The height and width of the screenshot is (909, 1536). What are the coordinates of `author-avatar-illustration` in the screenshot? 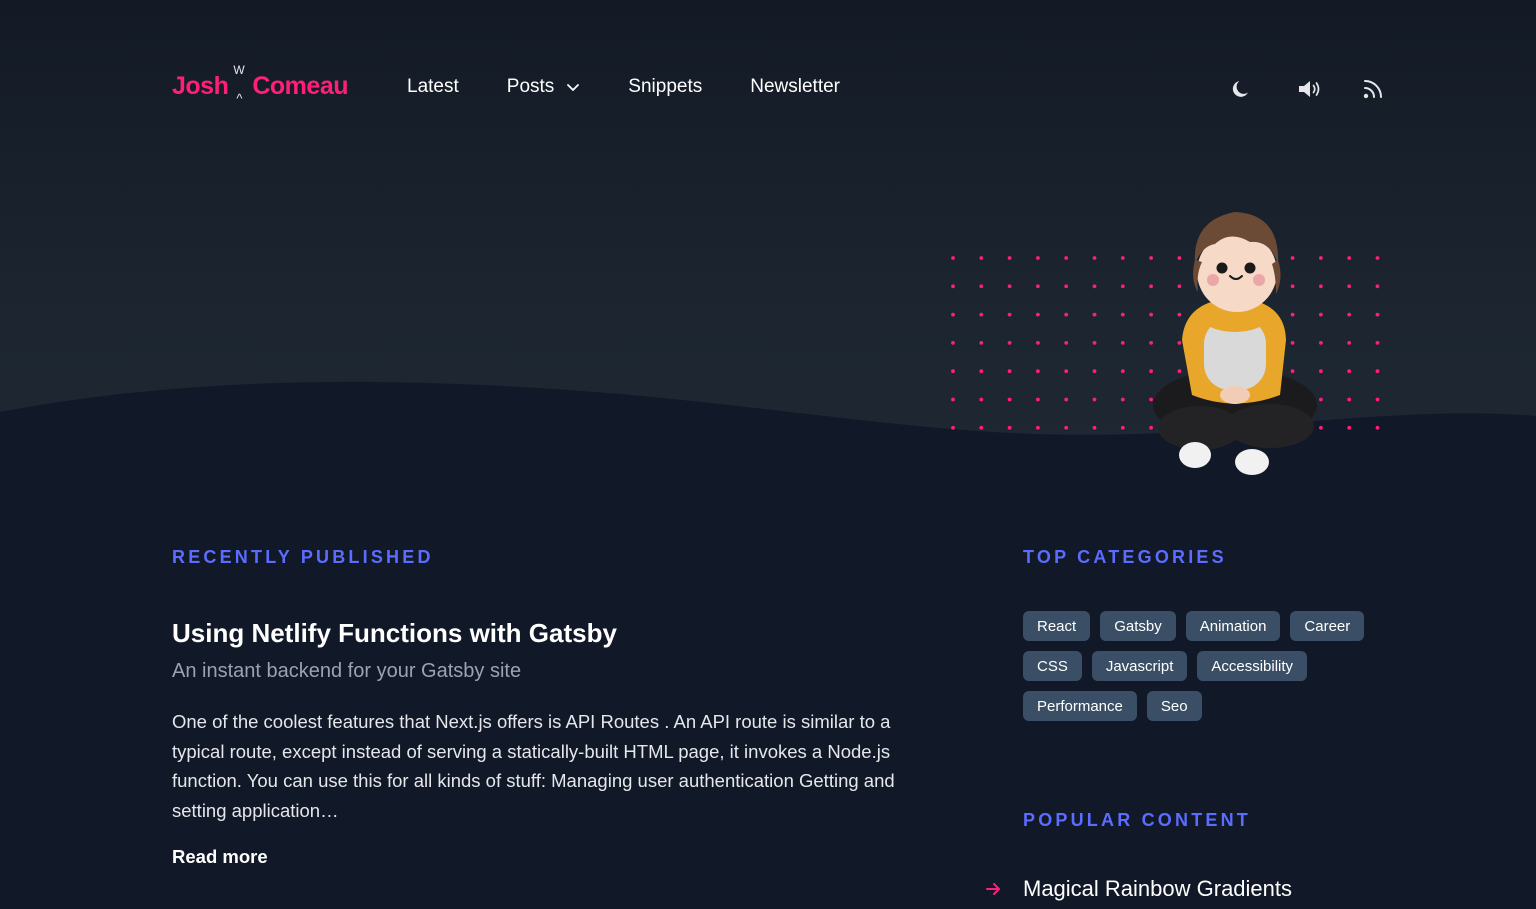 It's located at (1235, 343).